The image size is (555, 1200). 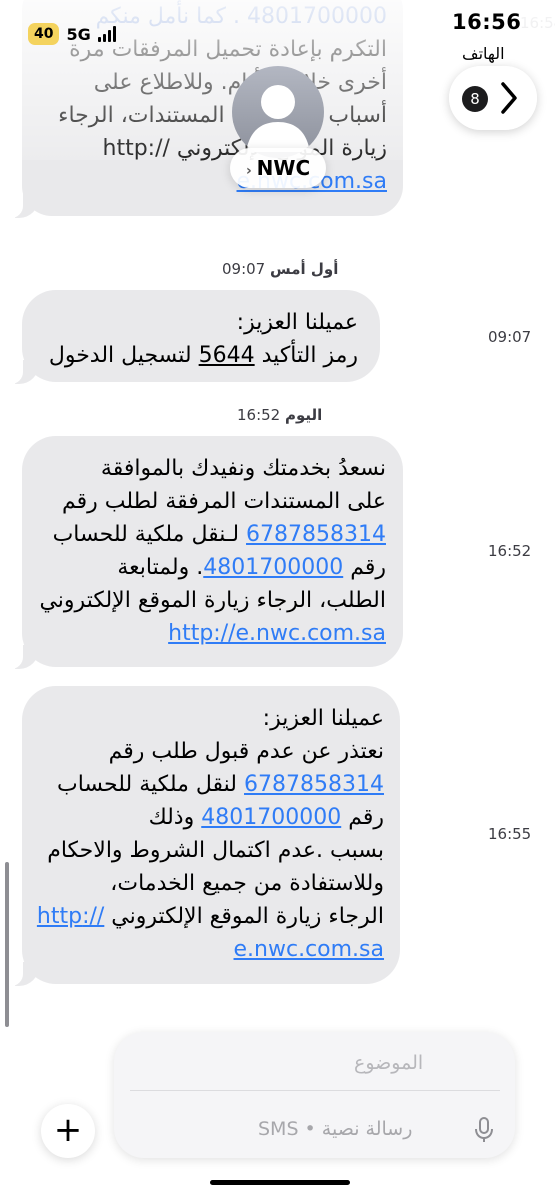 What do you see at coordinates (243, 468) in the screenshot?
I see `message-line: نسعدُ بخدمتك ونفيدك بالموافقة` at bounding box center [243, 468].